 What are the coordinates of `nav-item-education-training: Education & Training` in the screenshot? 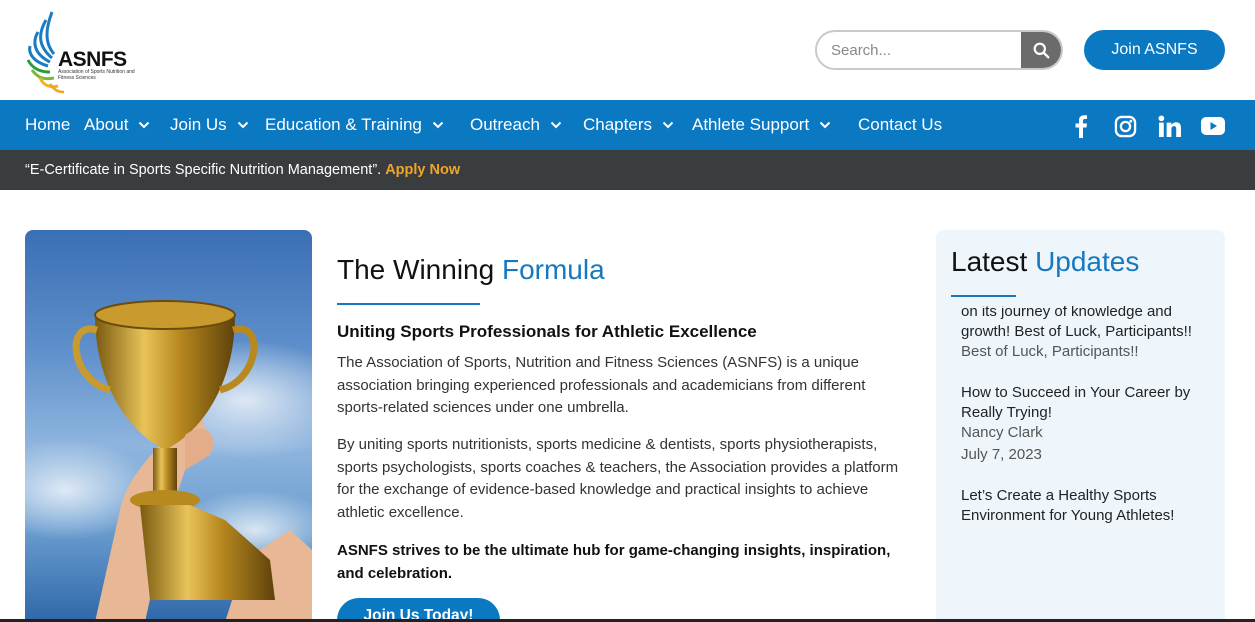 It's located at (354, 125).